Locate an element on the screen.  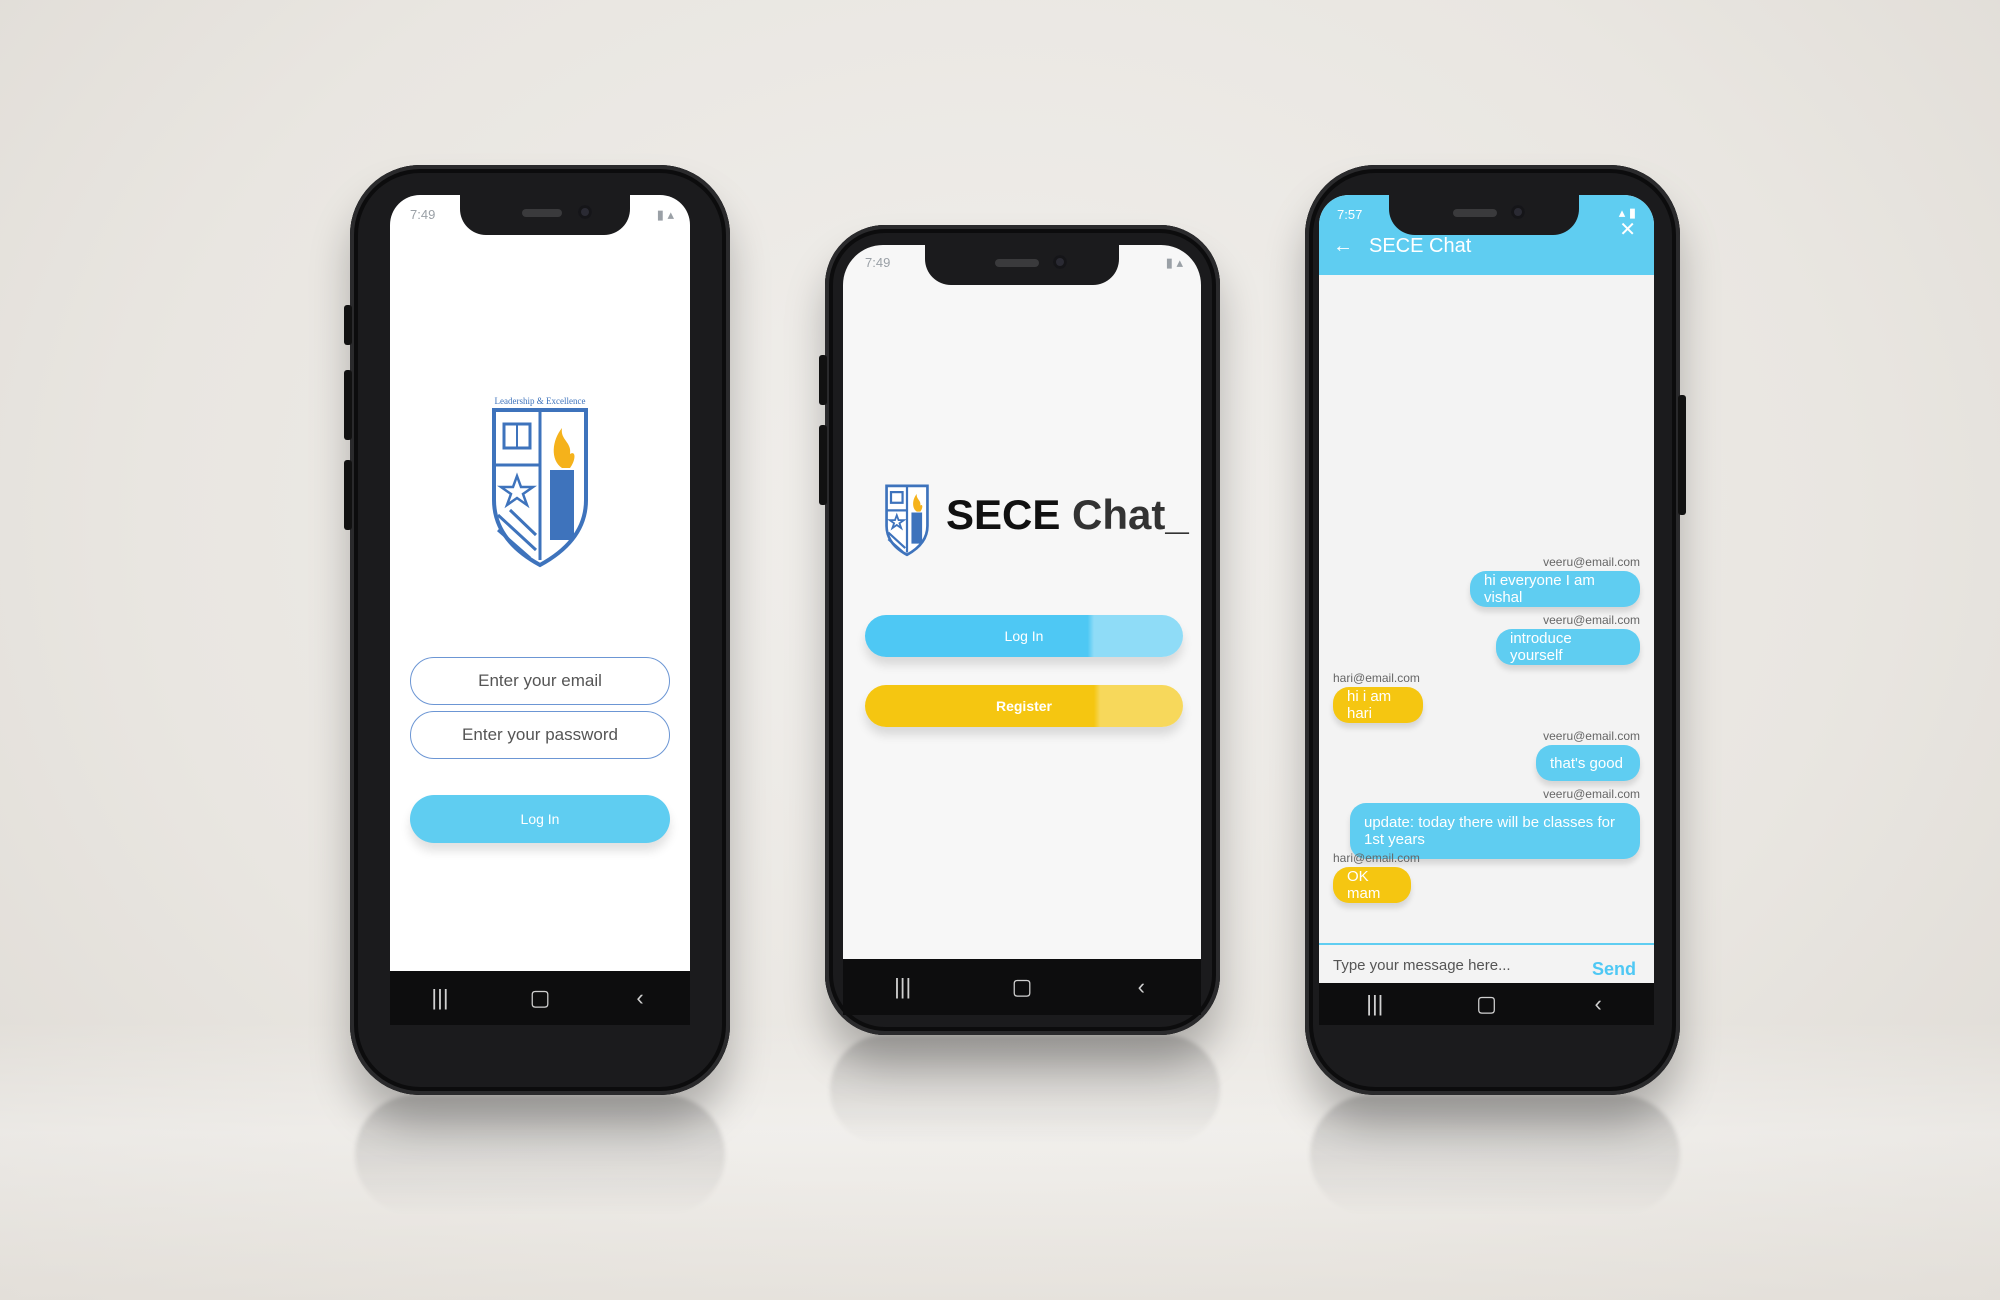
password-input: Enter your password is located at coordinates (540, 735).